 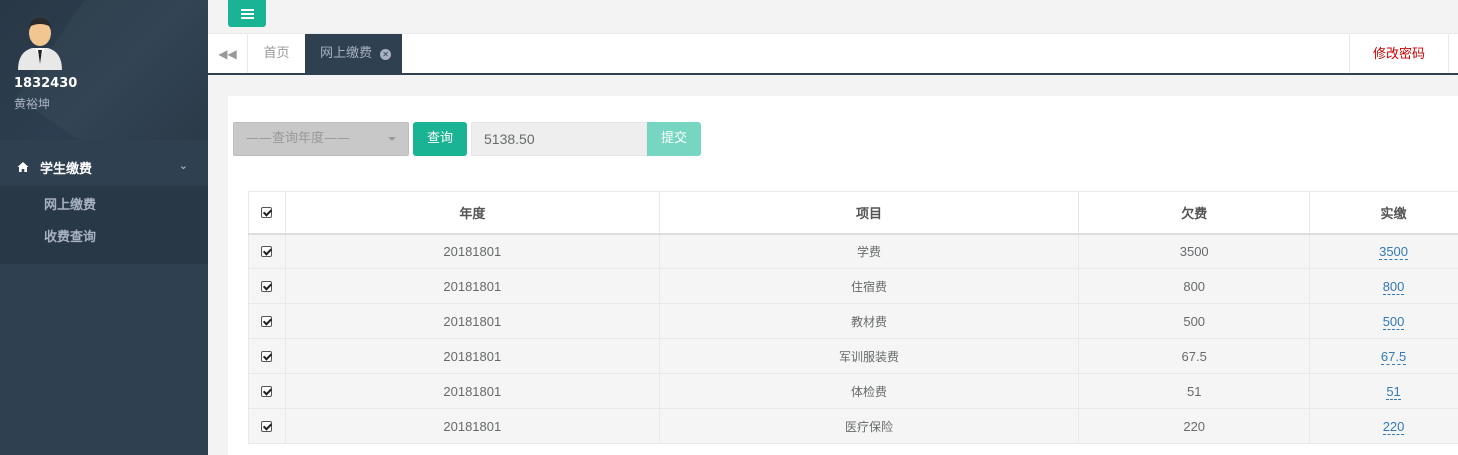 What do you see at coordinates (1383, 213) in the screenshot?
I see `column-header-paid: 实缴` at bounding box center [1383, 213].